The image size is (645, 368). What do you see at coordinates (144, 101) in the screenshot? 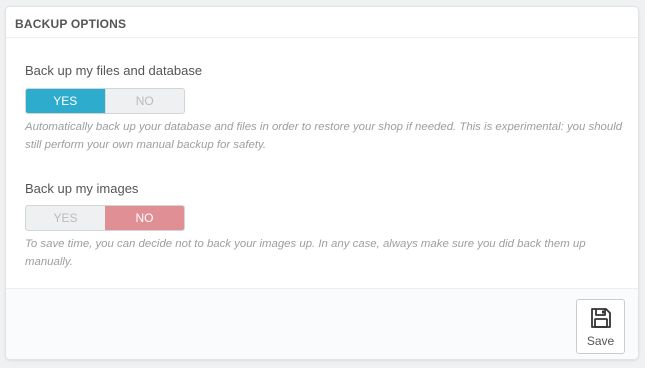
I see `backup-files-no-option: NO` at bounding box center [144, 101].